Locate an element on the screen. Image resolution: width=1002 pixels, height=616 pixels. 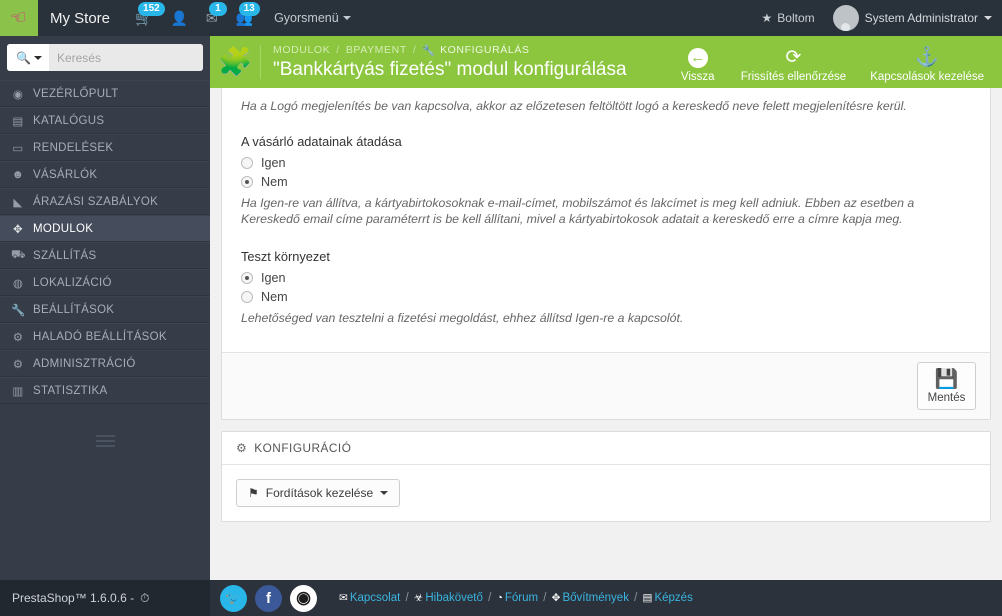
radio-label: Igen is located at coordinates (273, 163).